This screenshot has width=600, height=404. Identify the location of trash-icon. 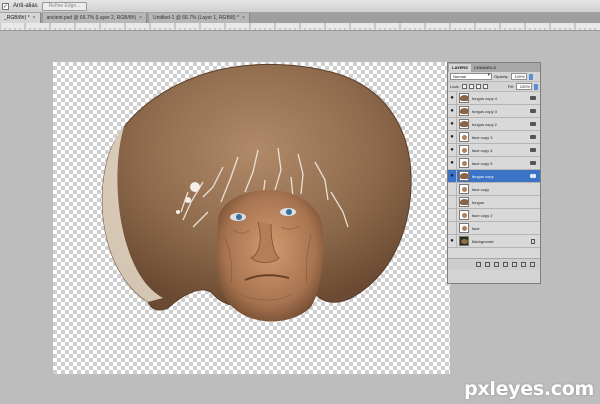
(532, 264).